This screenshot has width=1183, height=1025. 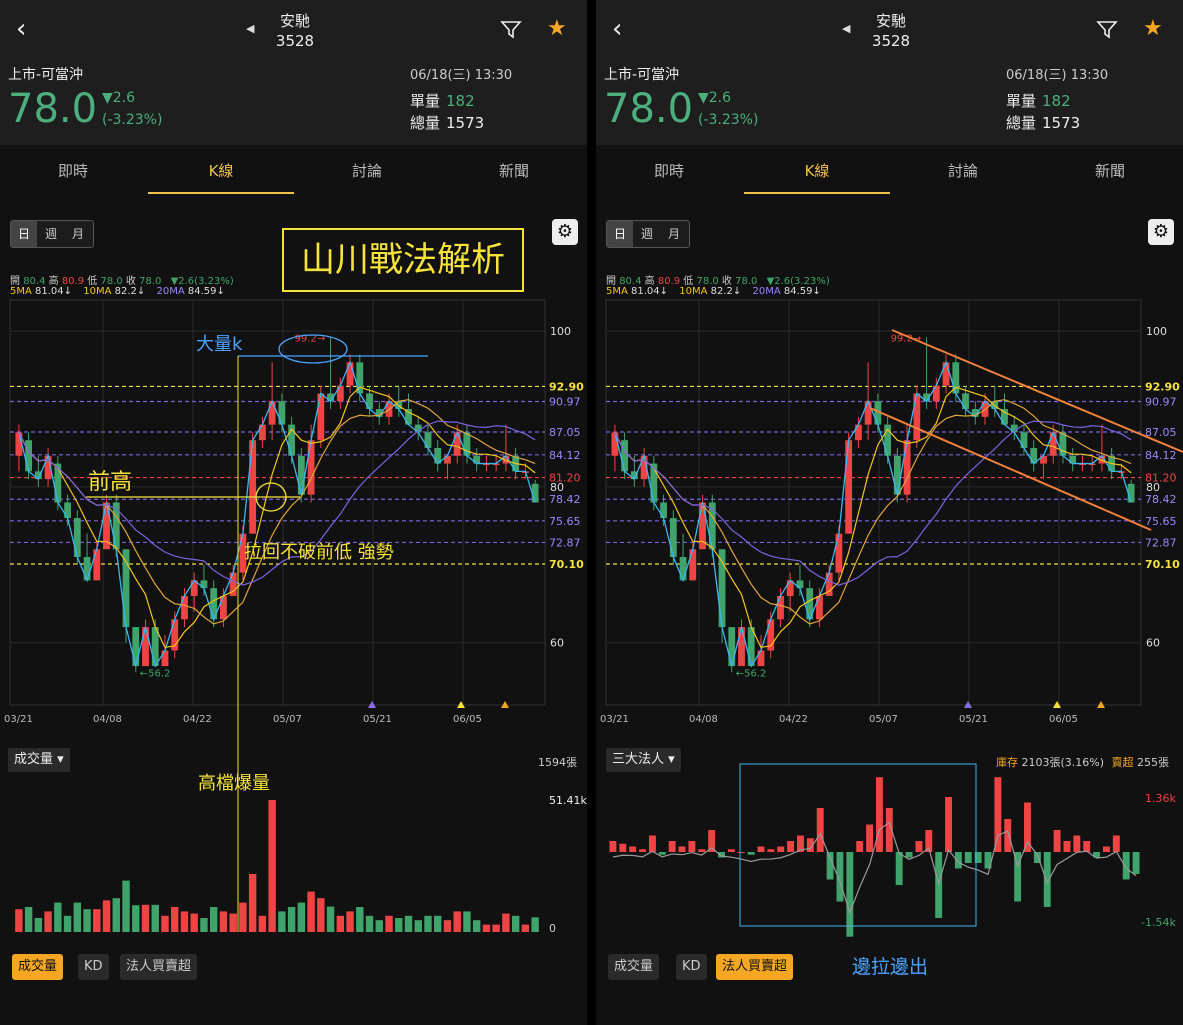 What do you see at coordinates (643, 760) in the screenshot?
I see `indicator-dropdown: 三大法人 ▾` at bounding box center [643, 760].